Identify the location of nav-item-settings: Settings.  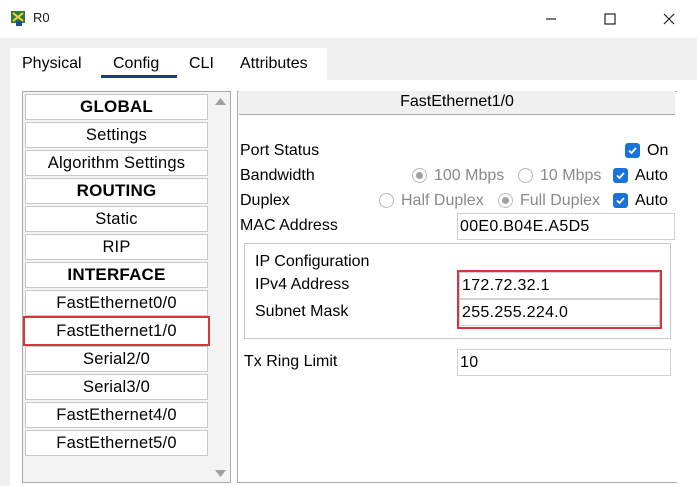
(116, 135).